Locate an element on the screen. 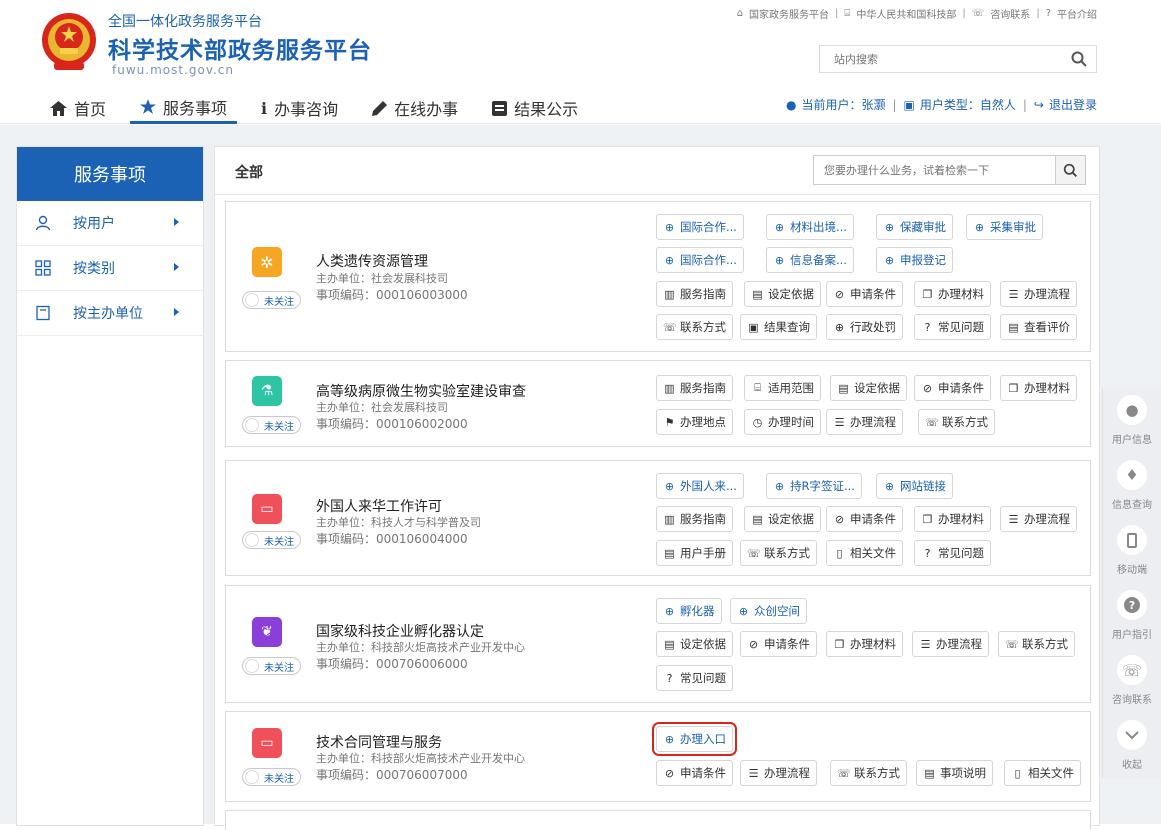  review-button: ▤ 查看评价 is located at coordinates (1038, 327).